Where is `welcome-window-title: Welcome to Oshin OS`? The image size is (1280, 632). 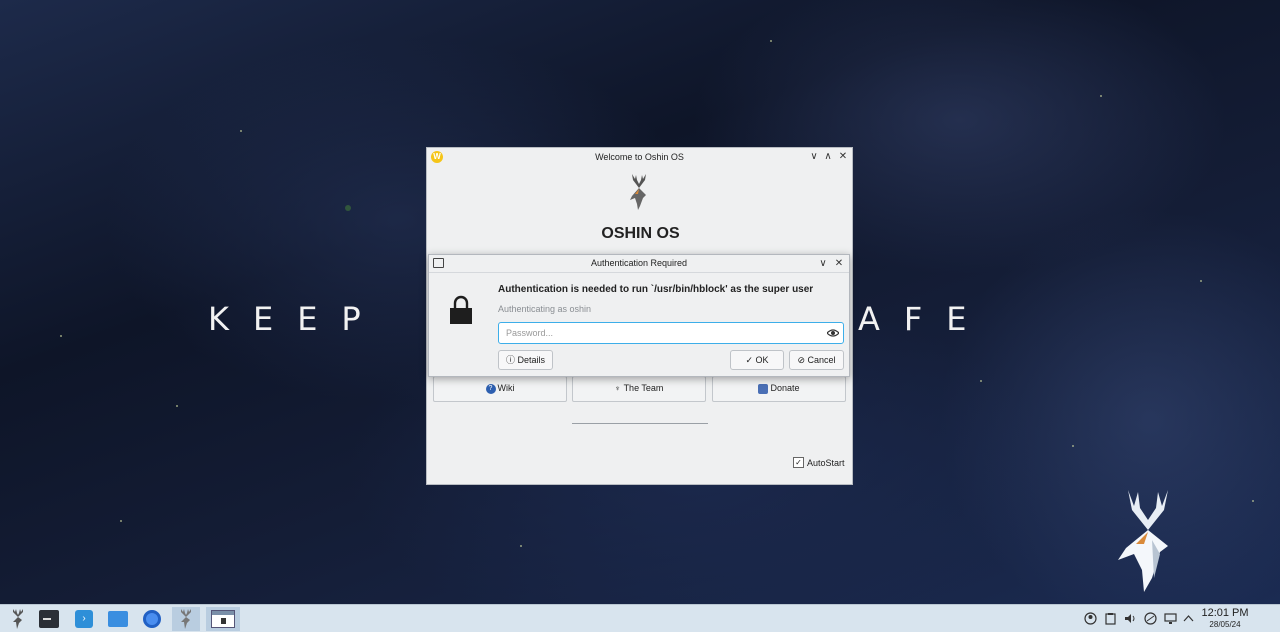 welcome-window-title: Welcome to Oshin OS is located at coordinates (639, 157).